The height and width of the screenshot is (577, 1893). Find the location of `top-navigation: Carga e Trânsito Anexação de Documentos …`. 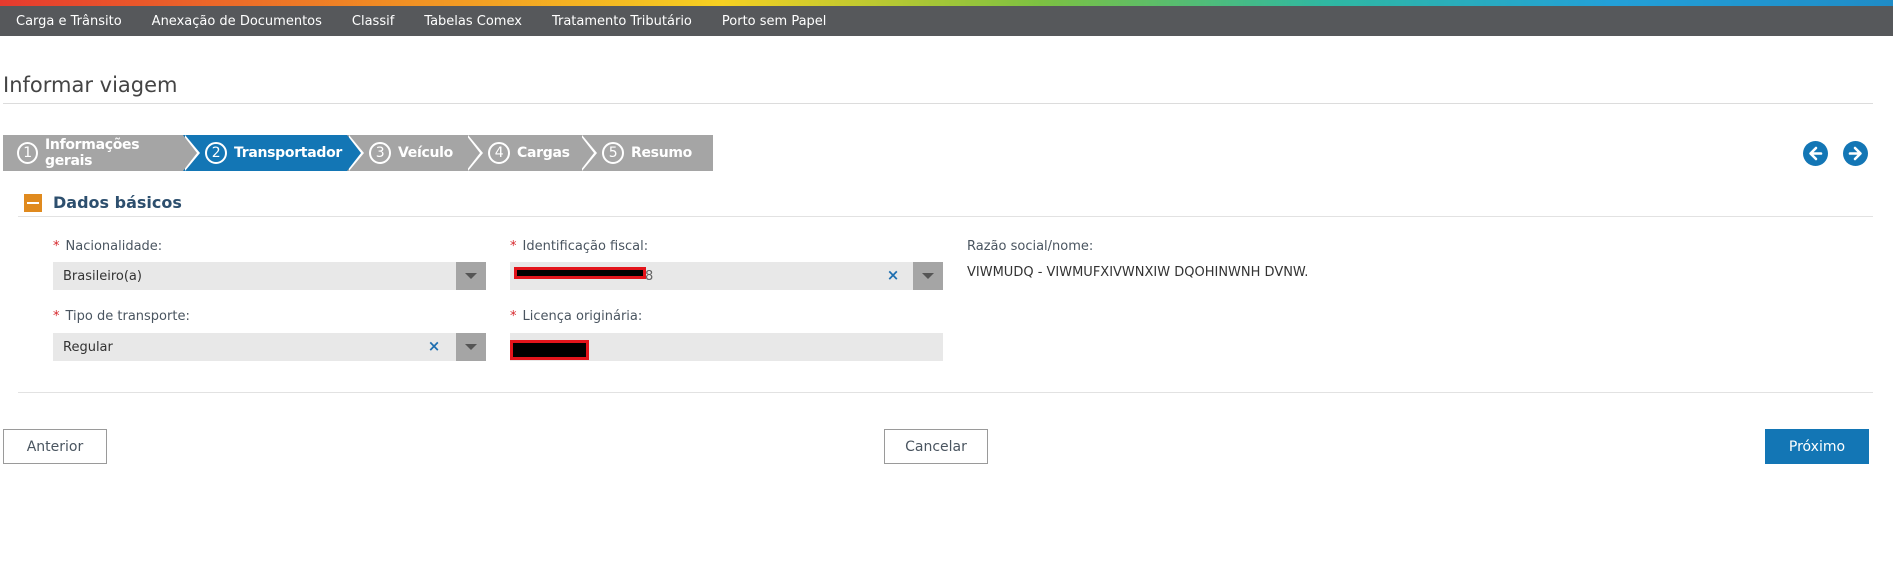

top-navigation: Carga e Trânsito Anexação de Documentos … is located at coordinates (946, 21).